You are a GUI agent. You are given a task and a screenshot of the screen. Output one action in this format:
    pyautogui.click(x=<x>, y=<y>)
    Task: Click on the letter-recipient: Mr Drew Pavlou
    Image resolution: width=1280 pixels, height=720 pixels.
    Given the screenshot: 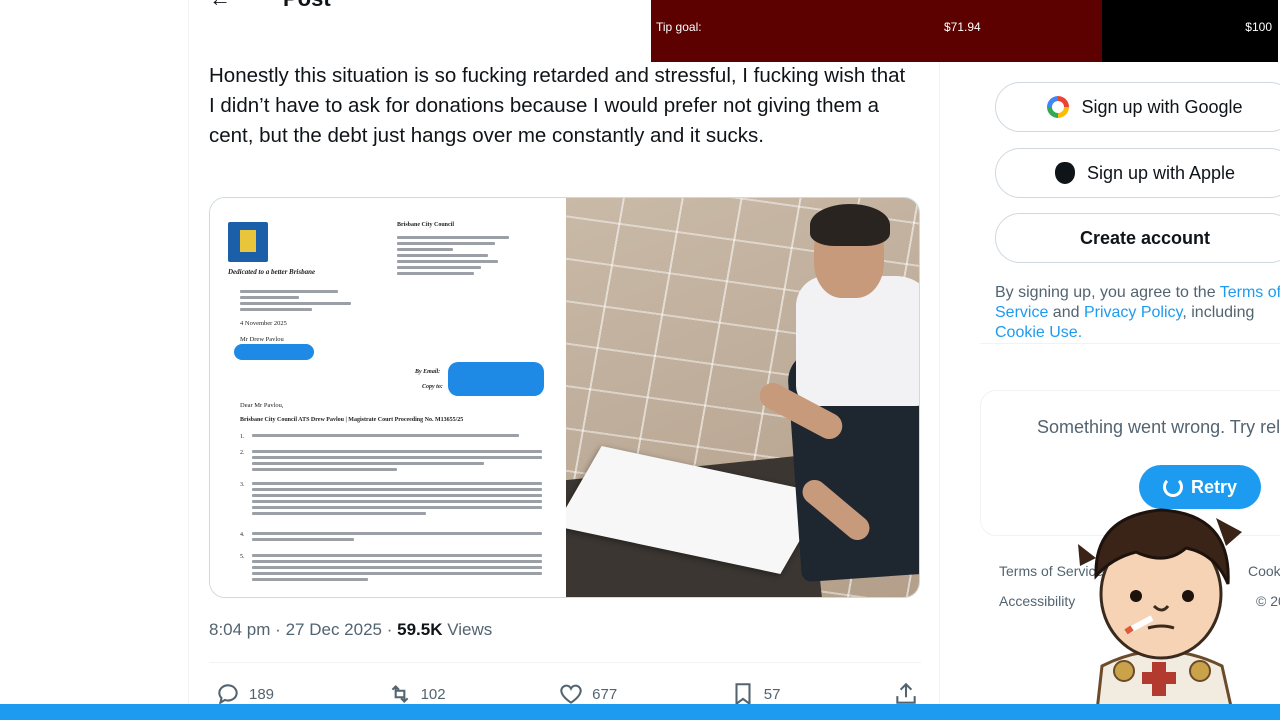 What is the action you would take?
    pyautogui.click(x=262, y=339)
    